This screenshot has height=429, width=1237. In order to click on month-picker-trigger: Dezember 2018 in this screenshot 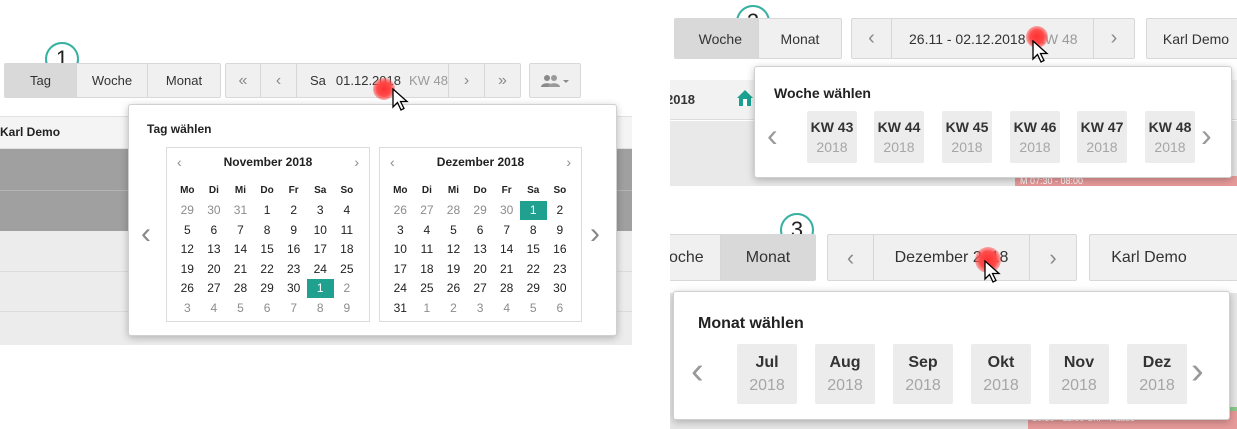, I will do `click(952, 257)`.